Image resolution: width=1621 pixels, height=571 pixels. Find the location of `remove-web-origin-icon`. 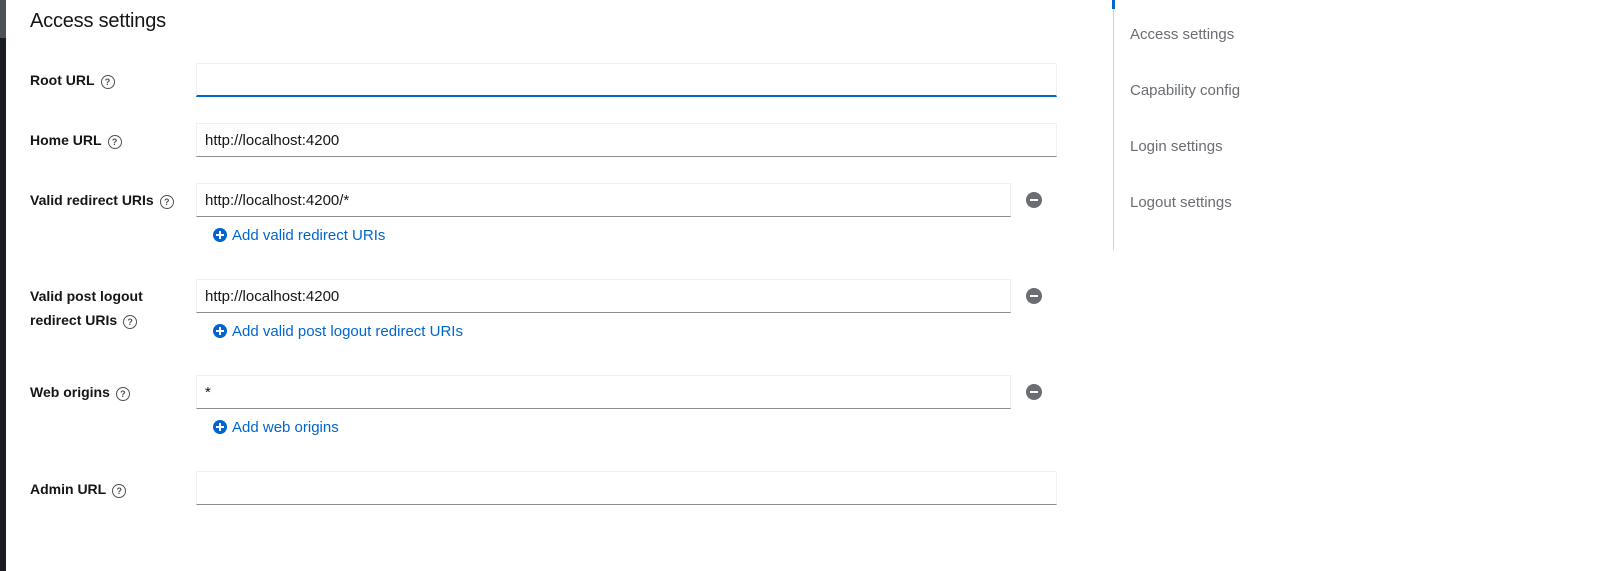

remove-web-origin-icon is located at coordinates (1034, 392).